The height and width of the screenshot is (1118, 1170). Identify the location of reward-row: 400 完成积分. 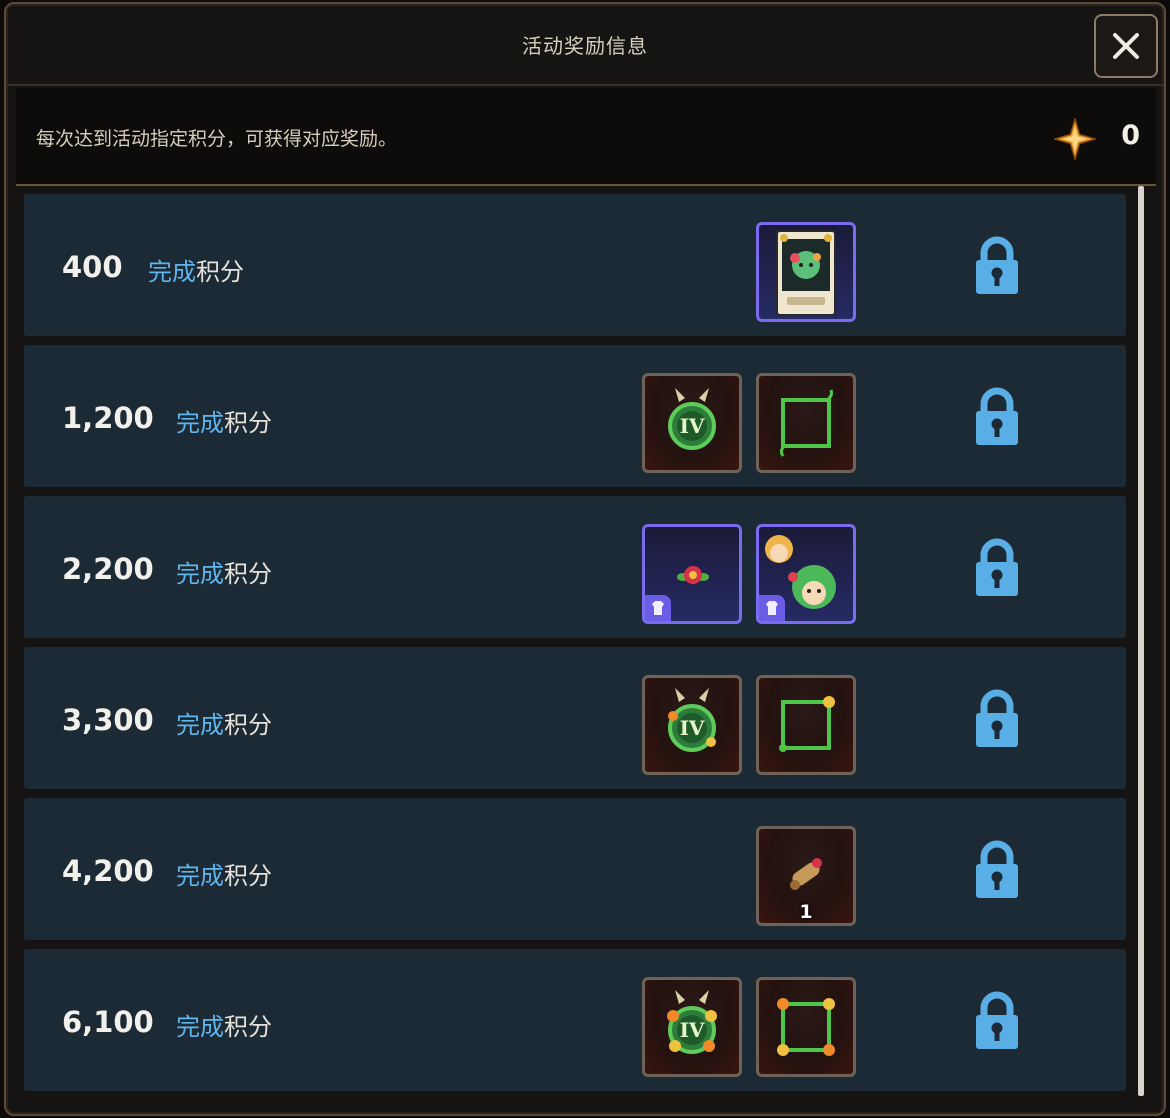
(575, 265).